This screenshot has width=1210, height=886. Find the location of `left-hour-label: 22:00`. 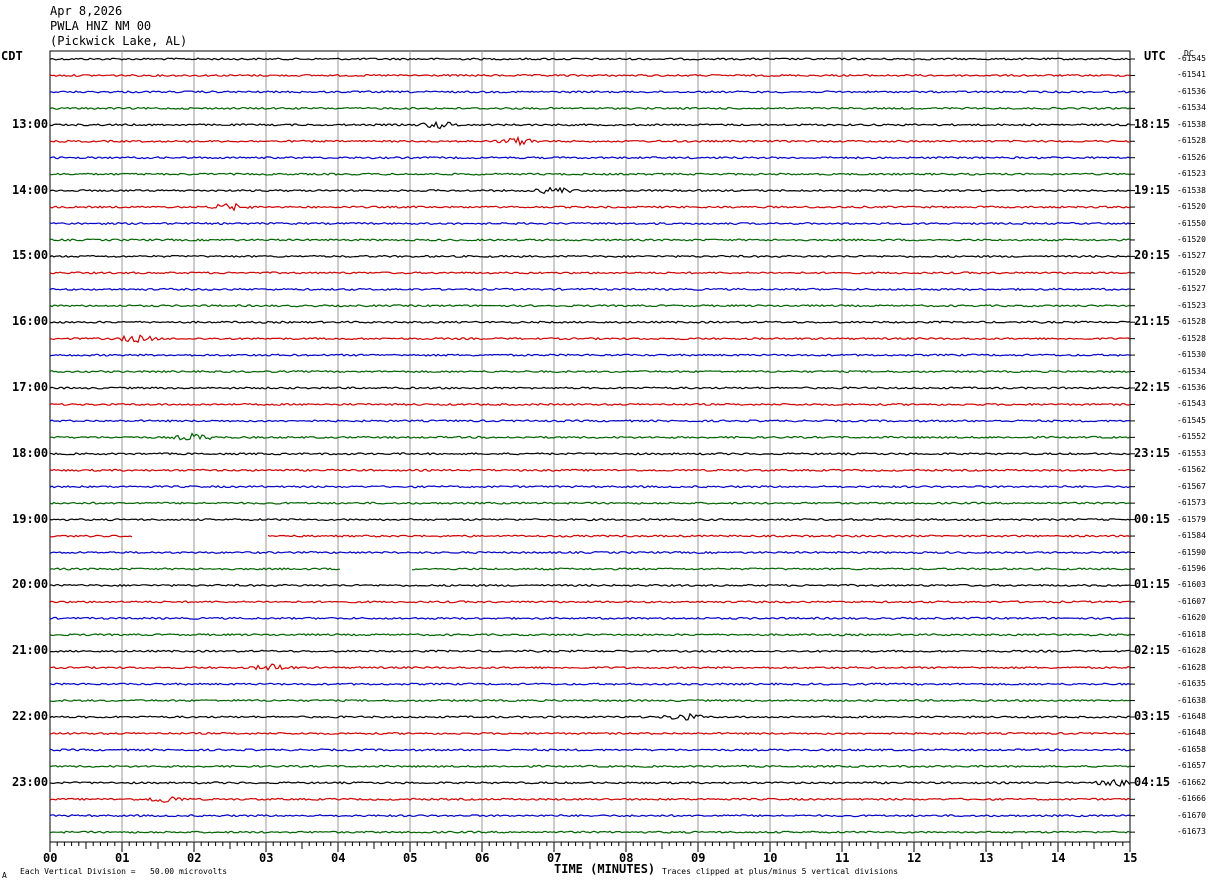

left-hour-label: 22:00 is located at coordinates (30, 716).